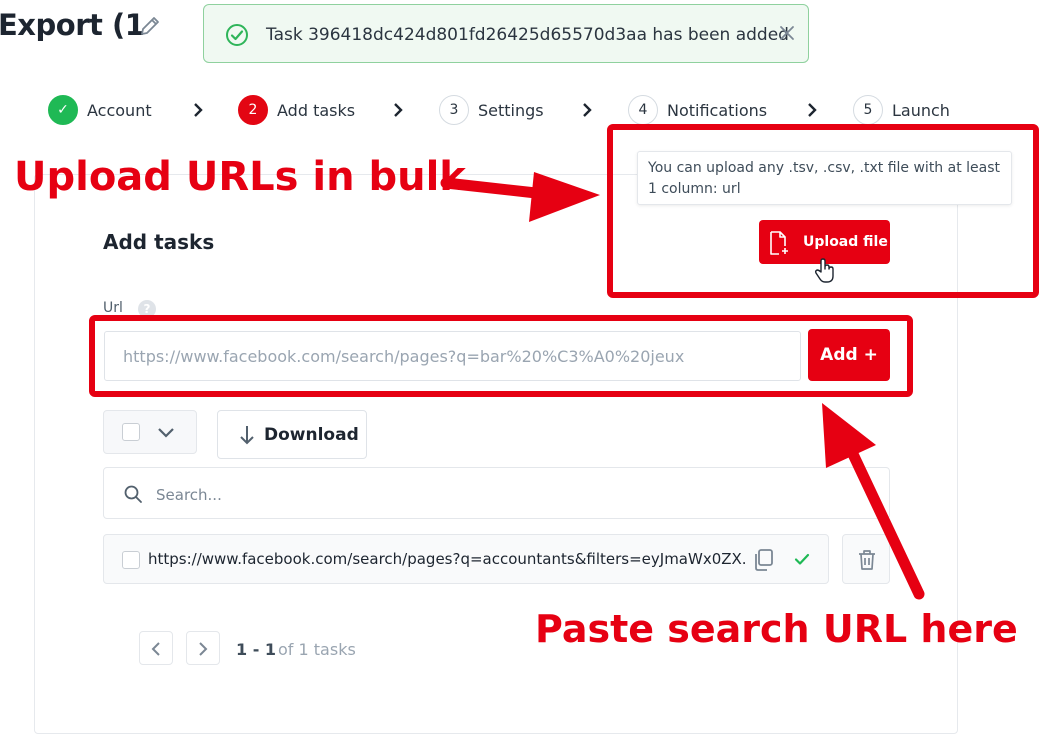  What do you see at coordinates (564, 197) in the screenshot?
I see `upload-arrow-head` at bounding box center [564, 197].